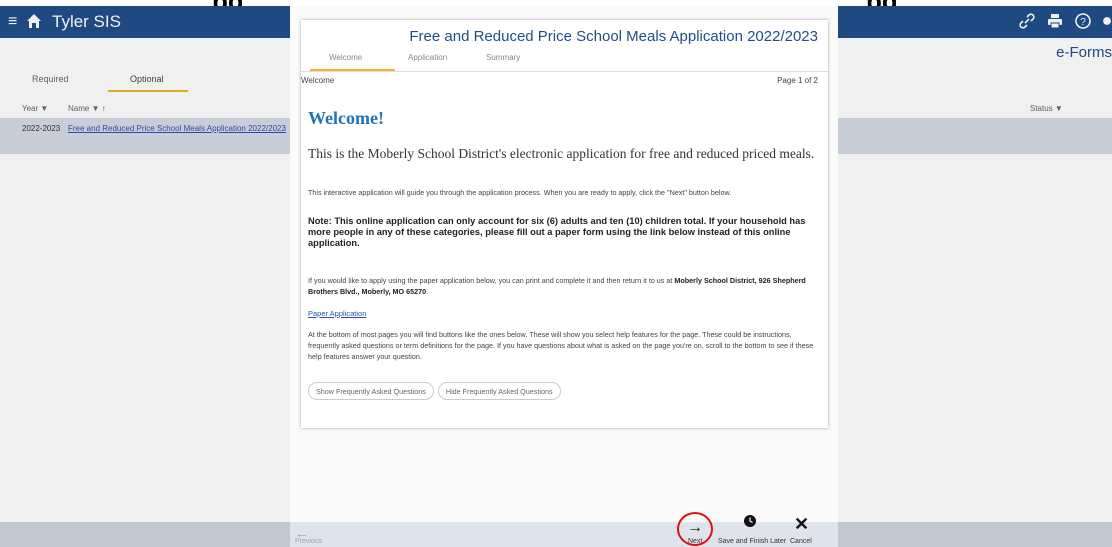 Image resolution: width=1112 pixels, height=547 pixels. What do you see at coordinates (1084, 52) in the screenshot?
I see `page-title: e-Forms` at bounding box center [1084, 52].